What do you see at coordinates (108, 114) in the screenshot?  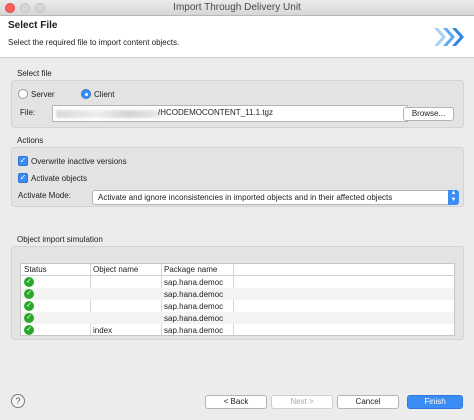 I see `redacted-path` at bounding box center [108, 114].